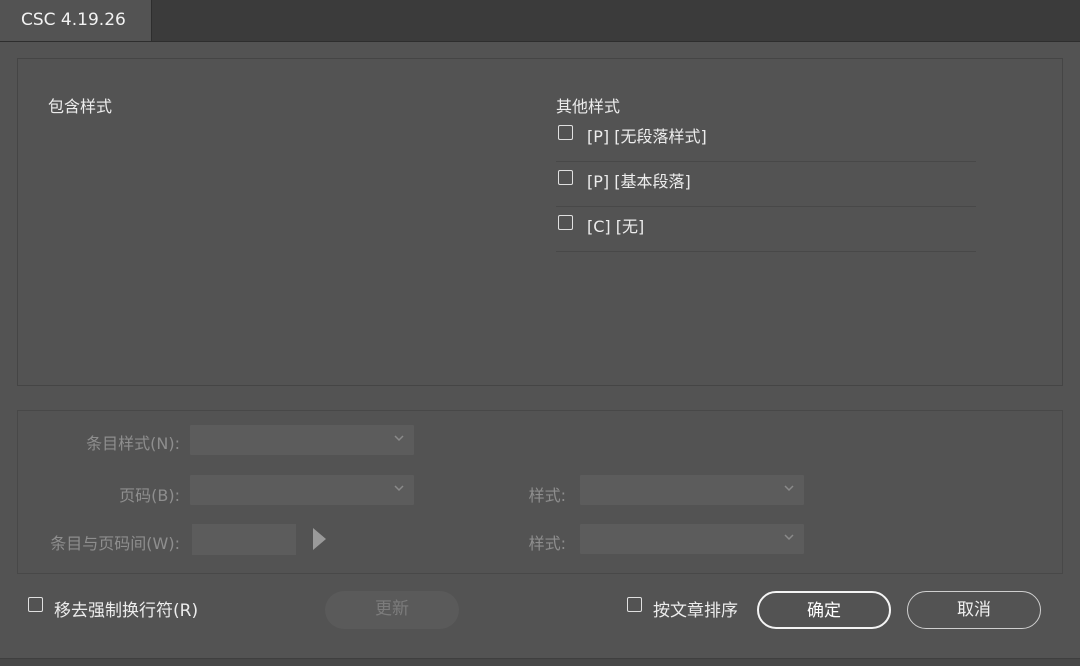 The width and height of the screenshot is (1080, 666). Describe the element at coordinates (639, 181) in the screenshot. I see `style-label-2: [P] [基本段落]` at that location.